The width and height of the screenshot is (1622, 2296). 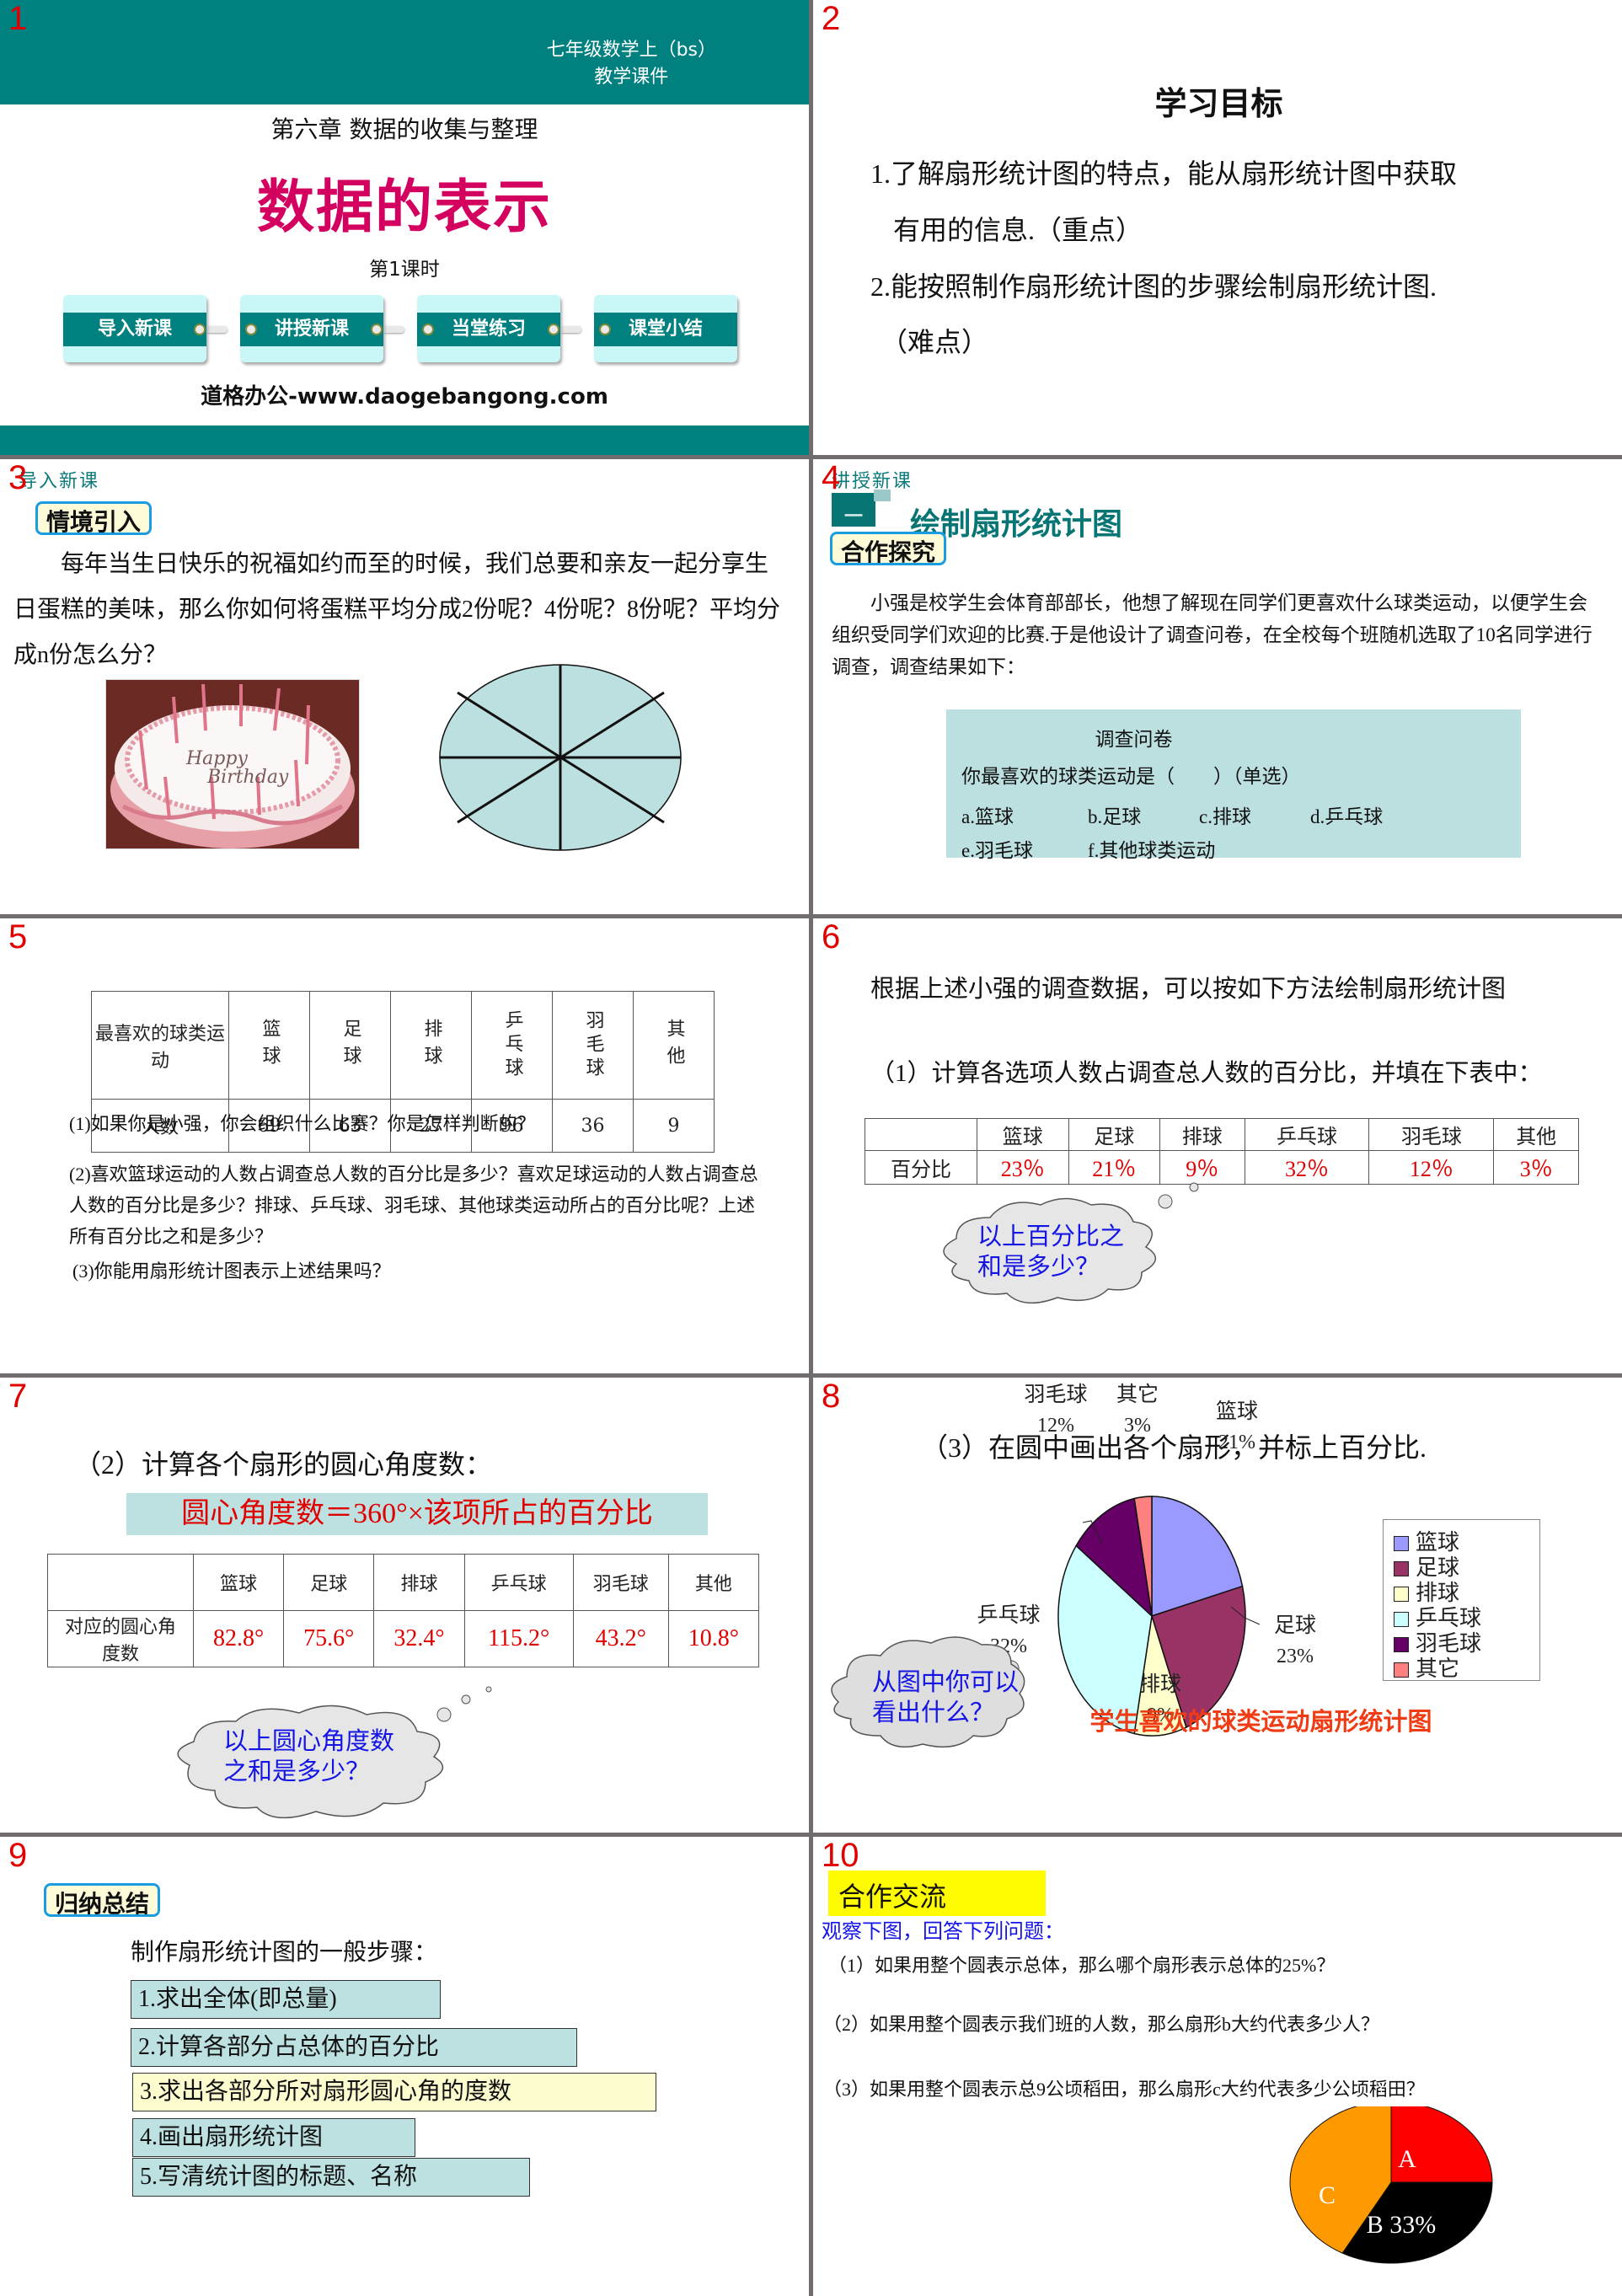 I want to click on pie-category-label: 其它, so click(x=1137, y=1394).